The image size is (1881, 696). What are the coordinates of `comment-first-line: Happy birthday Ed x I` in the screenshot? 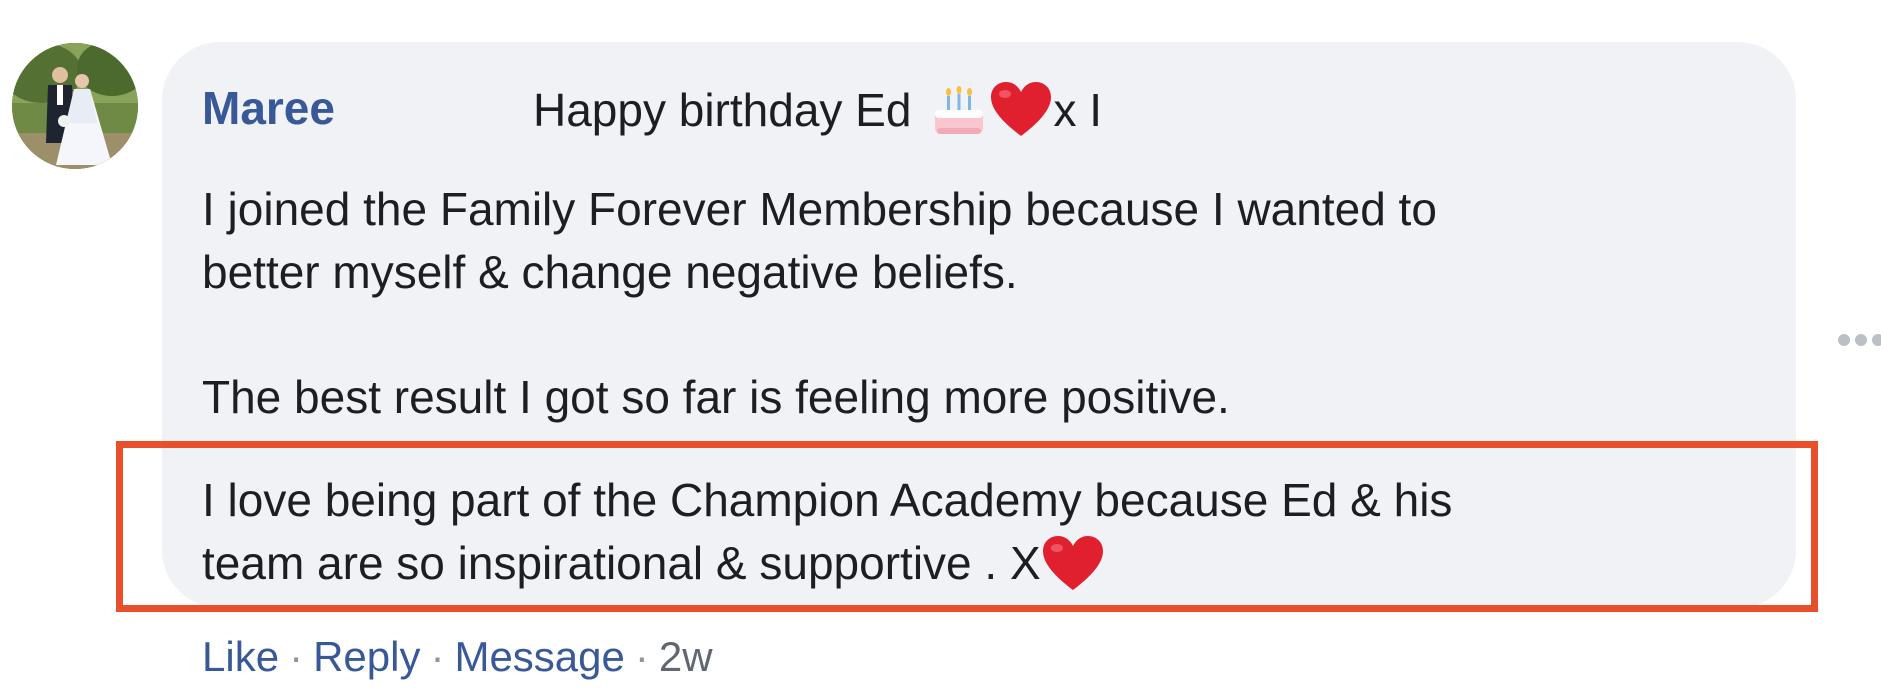 It's located at (817, 110).